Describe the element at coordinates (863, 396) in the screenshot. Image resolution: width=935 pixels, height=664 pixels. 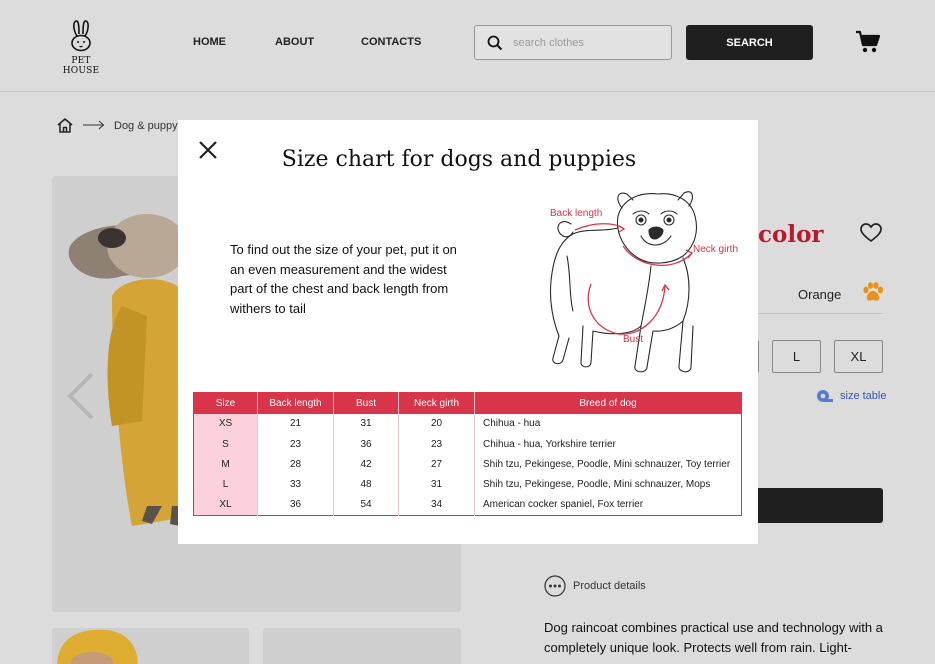
I see `size-table-link: size table` at that location.